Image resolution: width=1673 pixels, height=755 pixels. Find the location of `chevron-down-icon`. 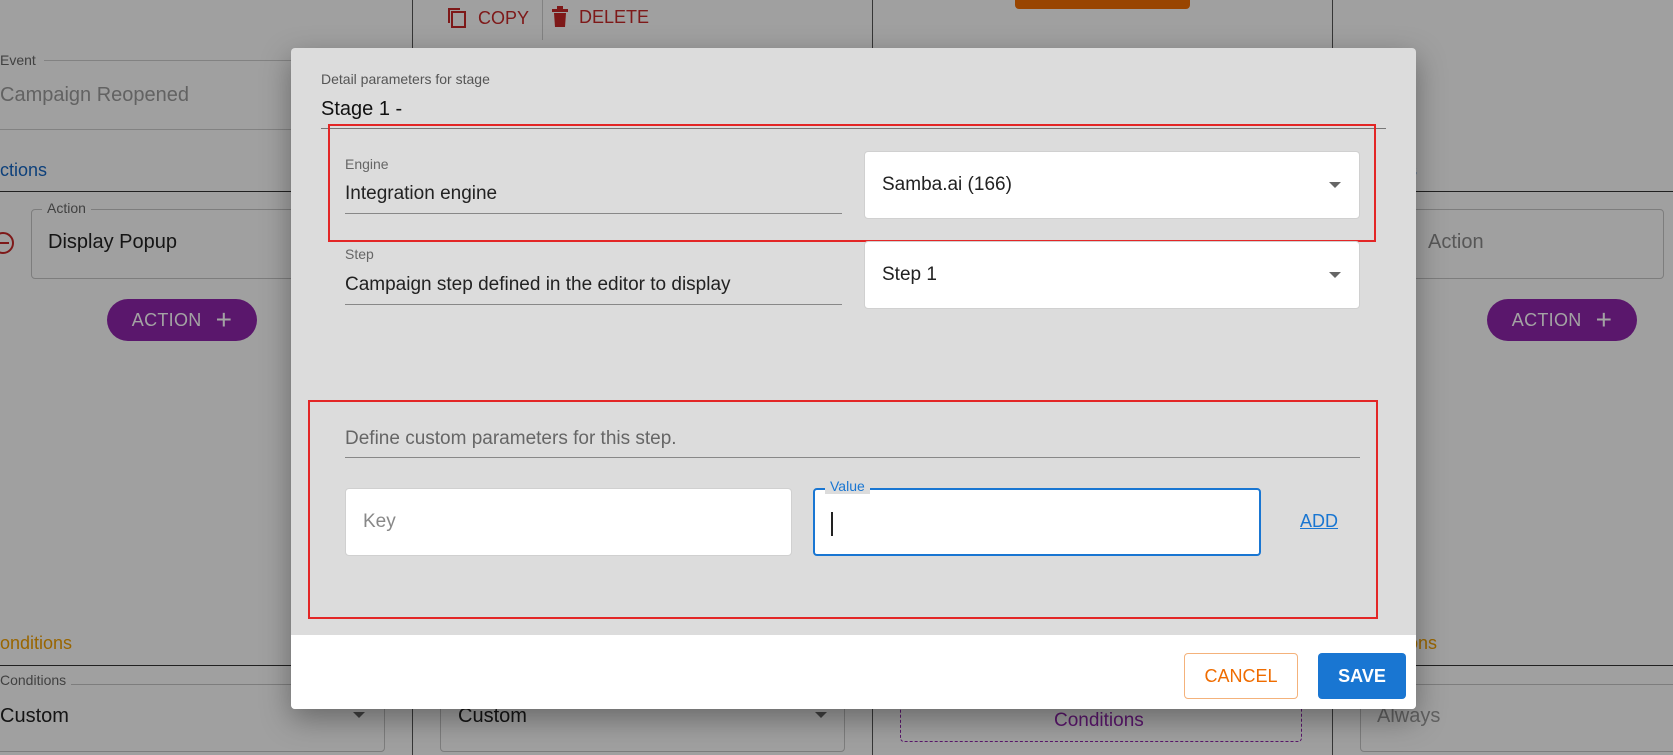

chevron-down-icon is located at coordinates (1335, 275).